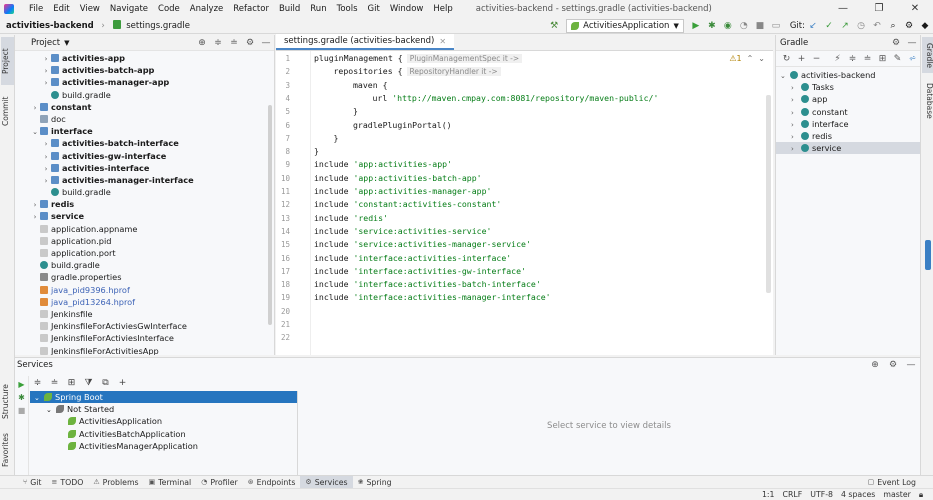 This screenshot has height=500, width=933. I want to click on tool-window-problems: ⚠ Problems, so click(115, 482).